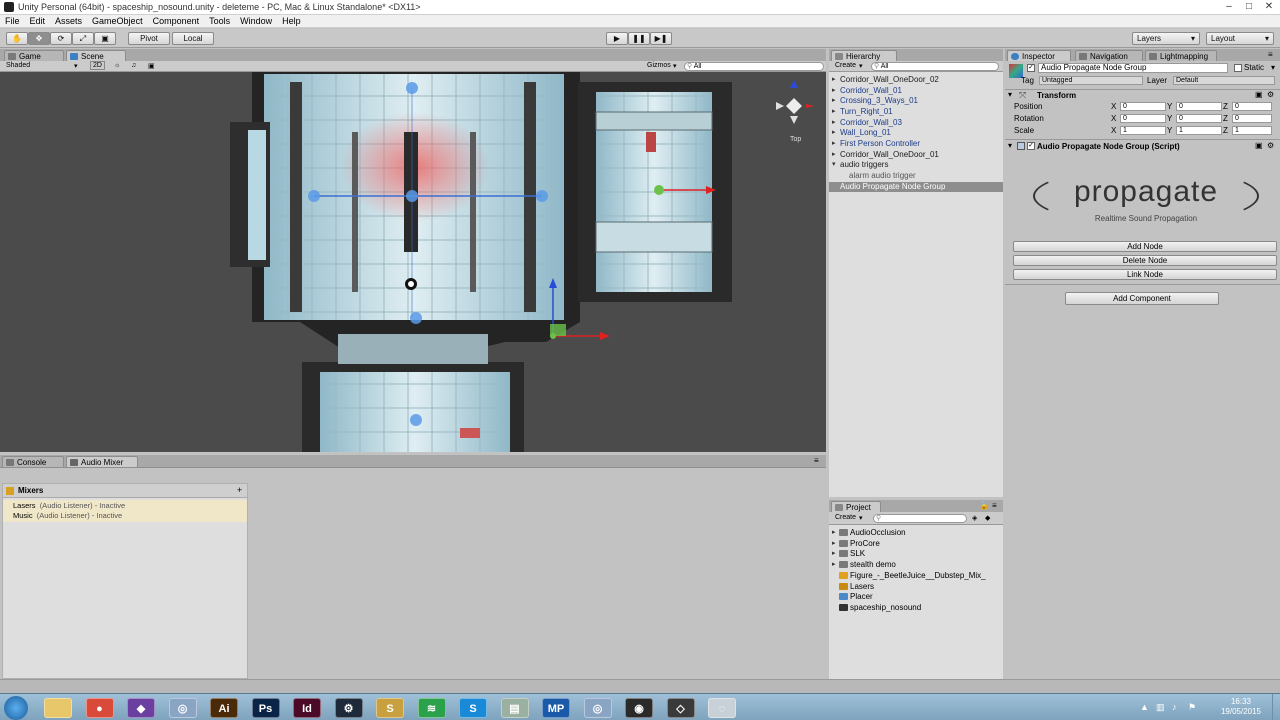  I want to click on hierarchy-item: ▸ Crossing_3_Ways_01, so click(916, 101).